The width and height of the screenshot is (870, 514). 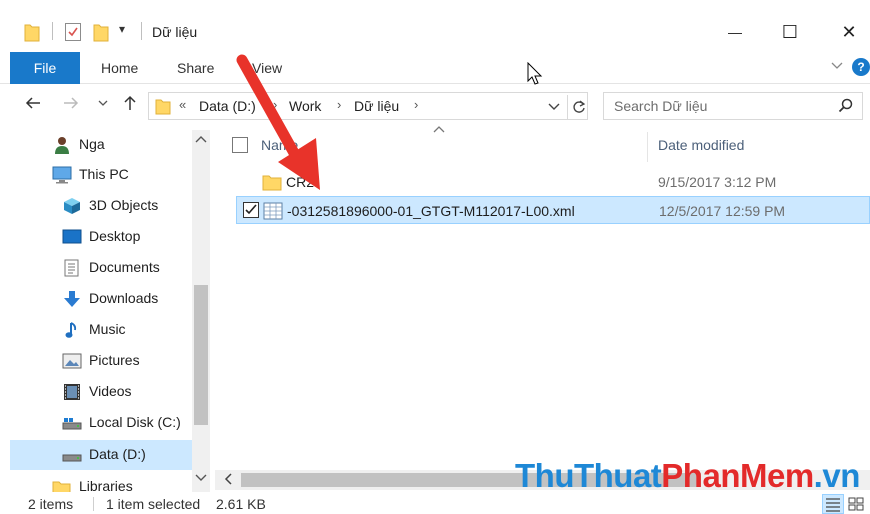 What do you see at coordinates (103, 103) in the screenshot?
I see `recent-locations-icon` at bounding box center [103, 103].